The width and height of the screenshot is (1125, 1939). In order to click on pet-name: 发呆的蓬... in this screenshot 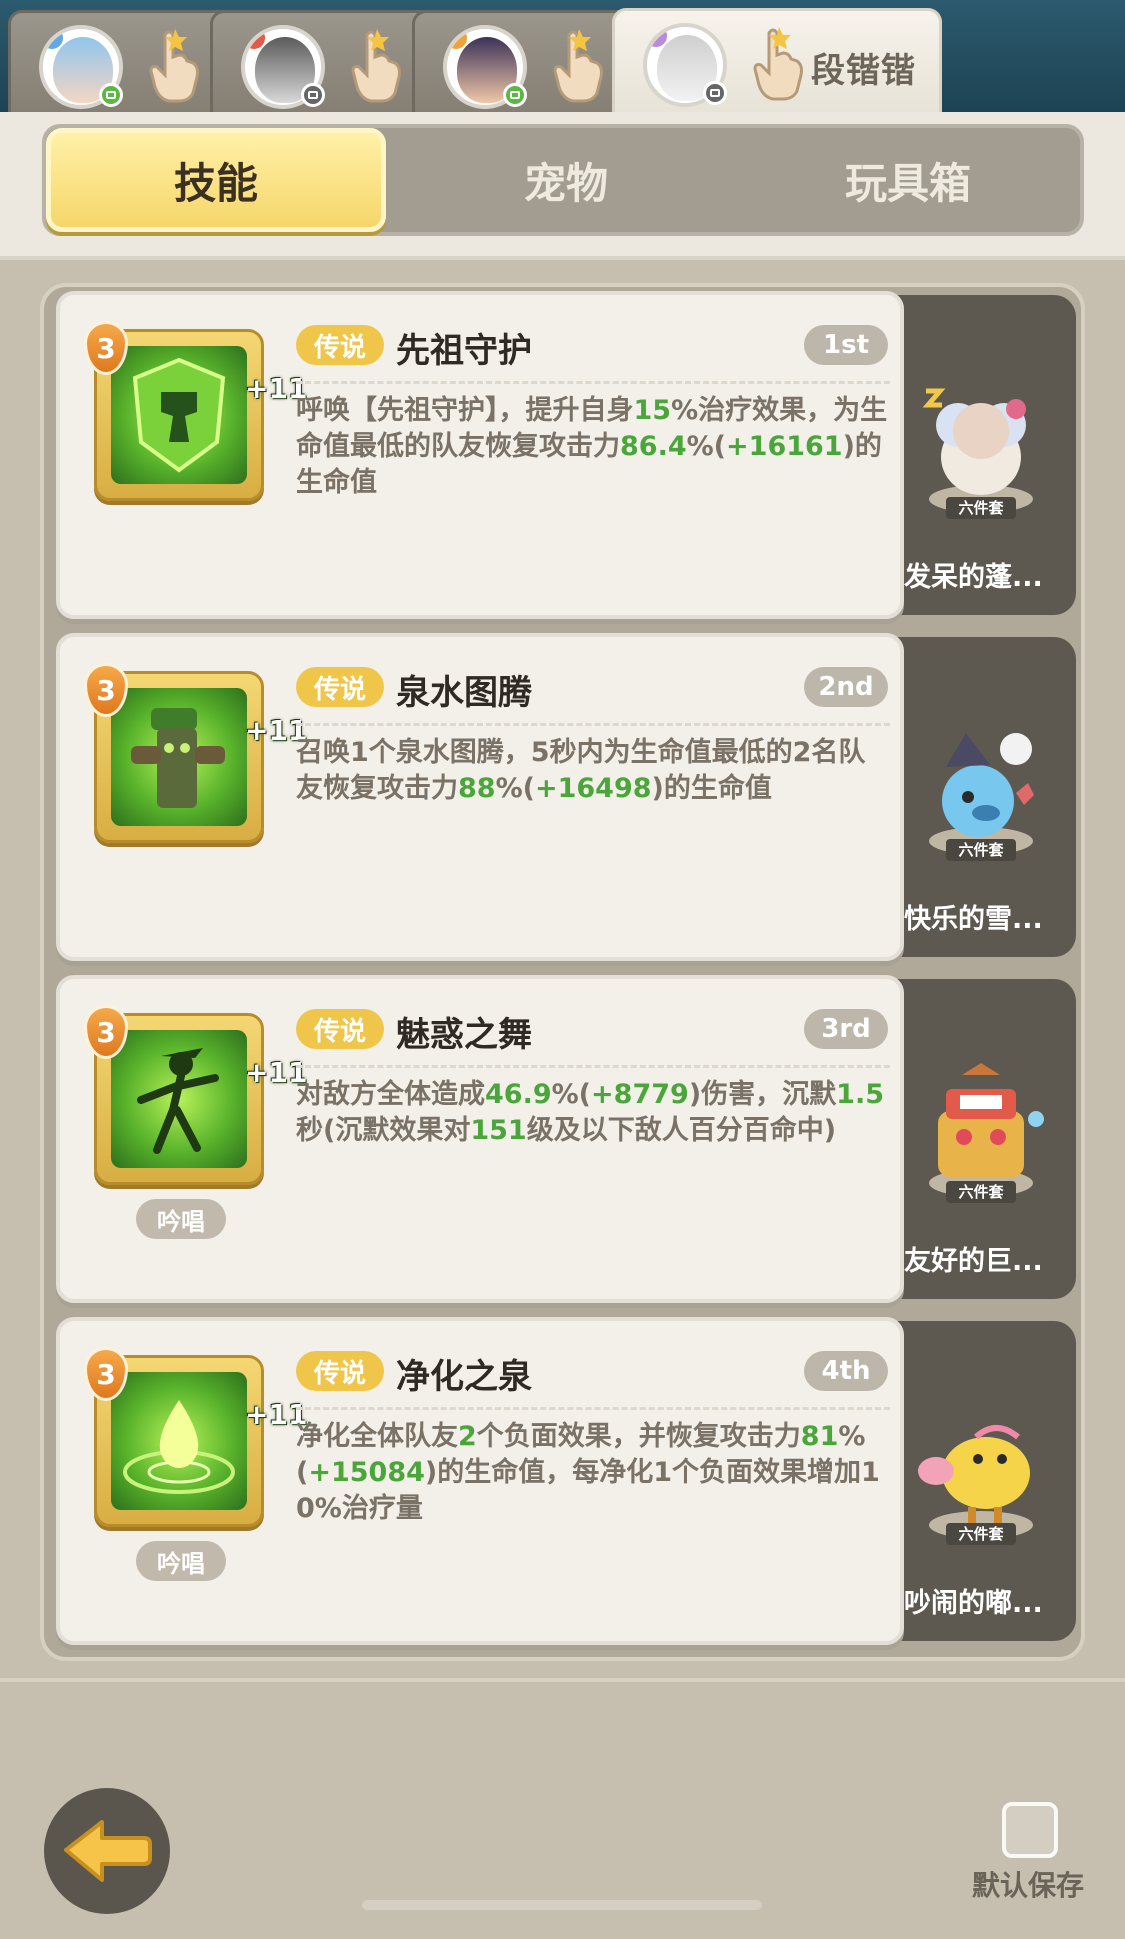, I will do `click(973, 577)`.